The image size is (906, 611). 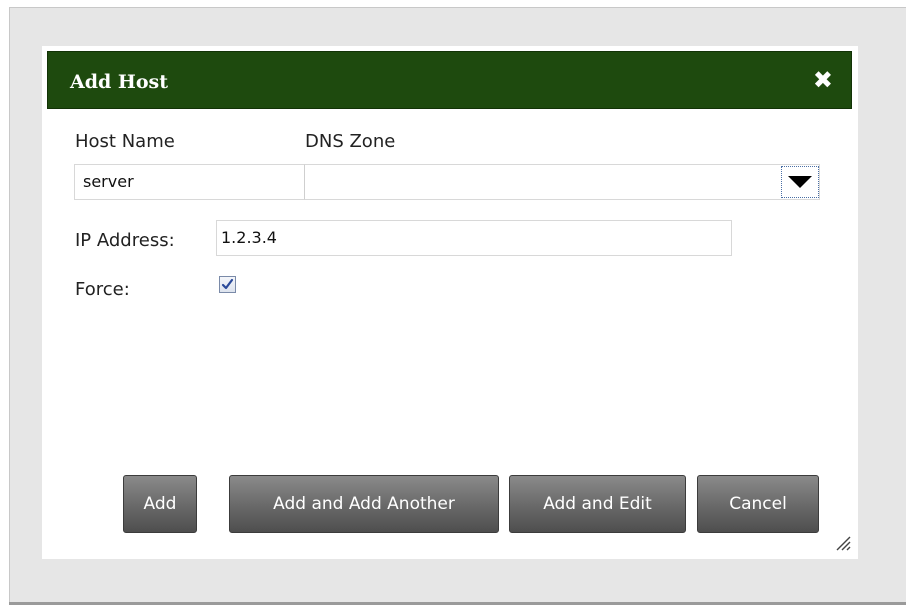 I want to click on resize-grip-icon, so click(x=843, y=543).